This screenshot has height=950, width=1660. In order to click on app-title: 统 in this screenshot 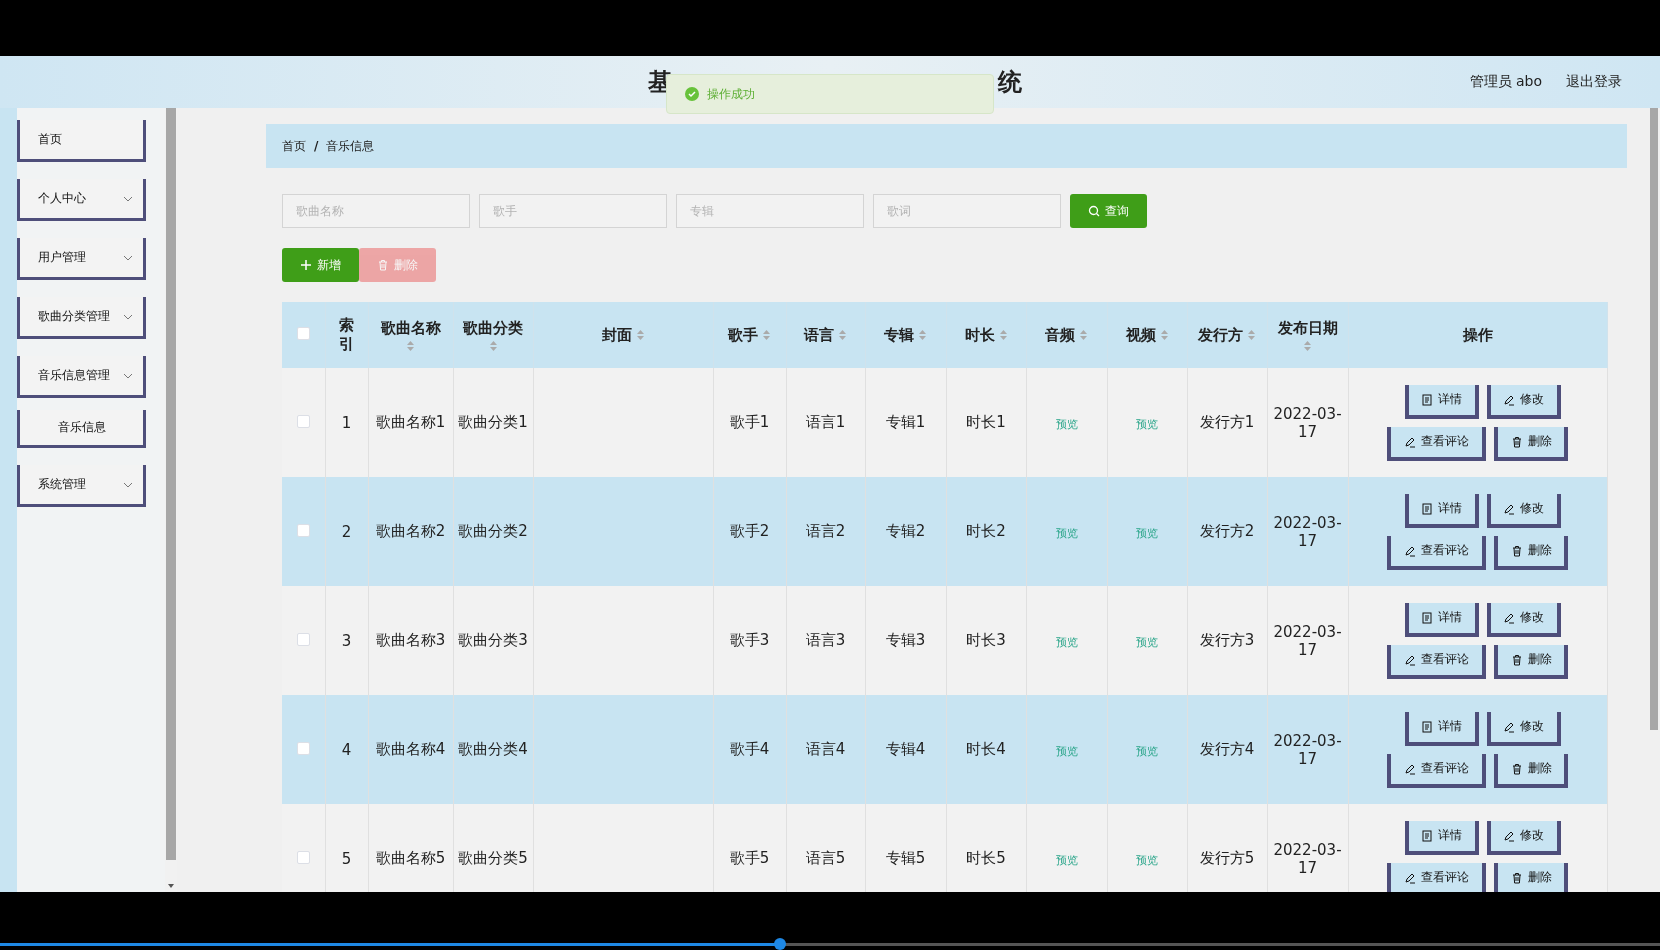, I will do `click(1010, 82)`.